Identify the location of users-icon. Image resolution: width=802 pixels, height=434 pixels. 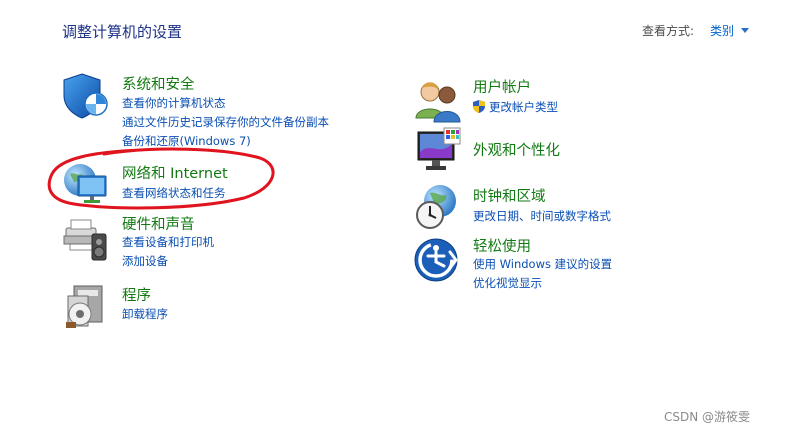
(438, 100).